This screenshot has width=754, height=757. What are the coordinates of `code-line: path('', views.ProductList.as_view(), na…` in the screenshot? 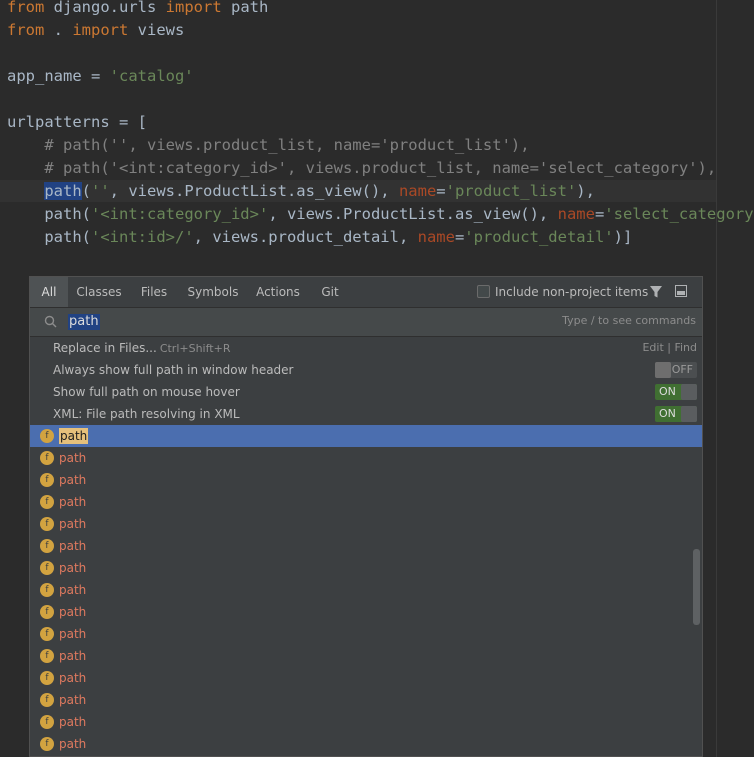 It's located at (301, 191).